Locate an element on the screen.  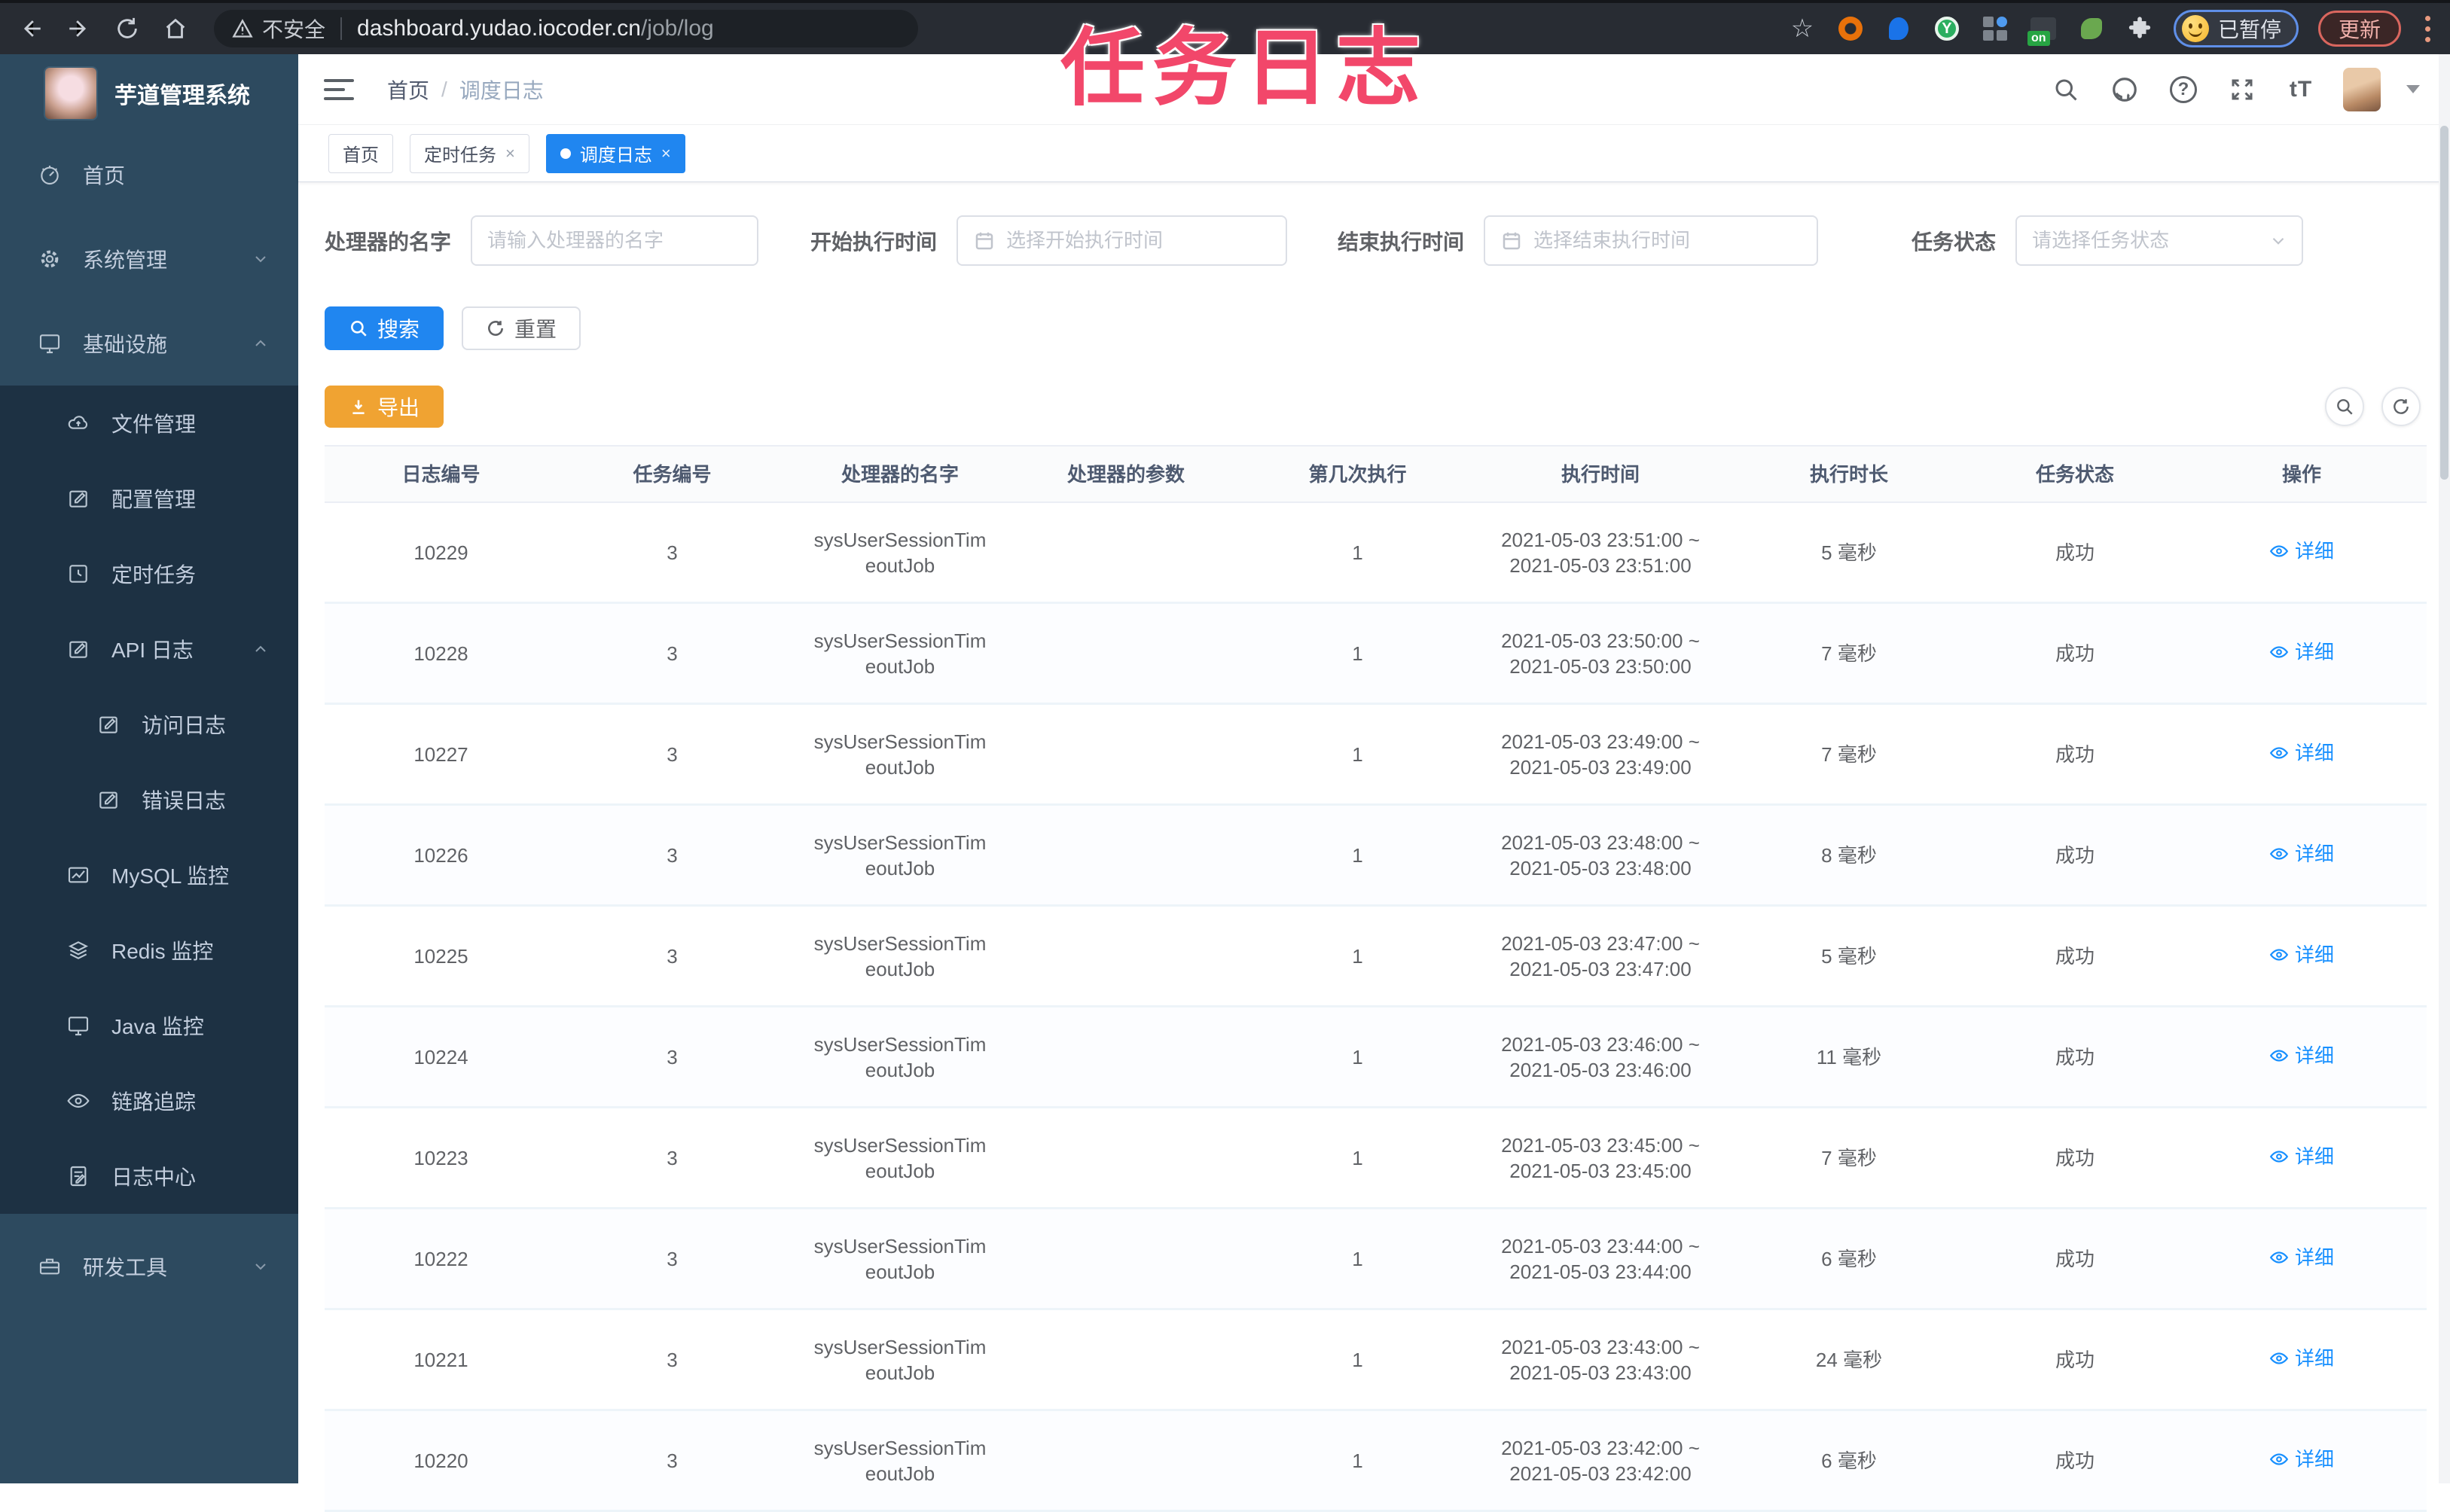
browser-forward-button is located at coordinates (79, 29).